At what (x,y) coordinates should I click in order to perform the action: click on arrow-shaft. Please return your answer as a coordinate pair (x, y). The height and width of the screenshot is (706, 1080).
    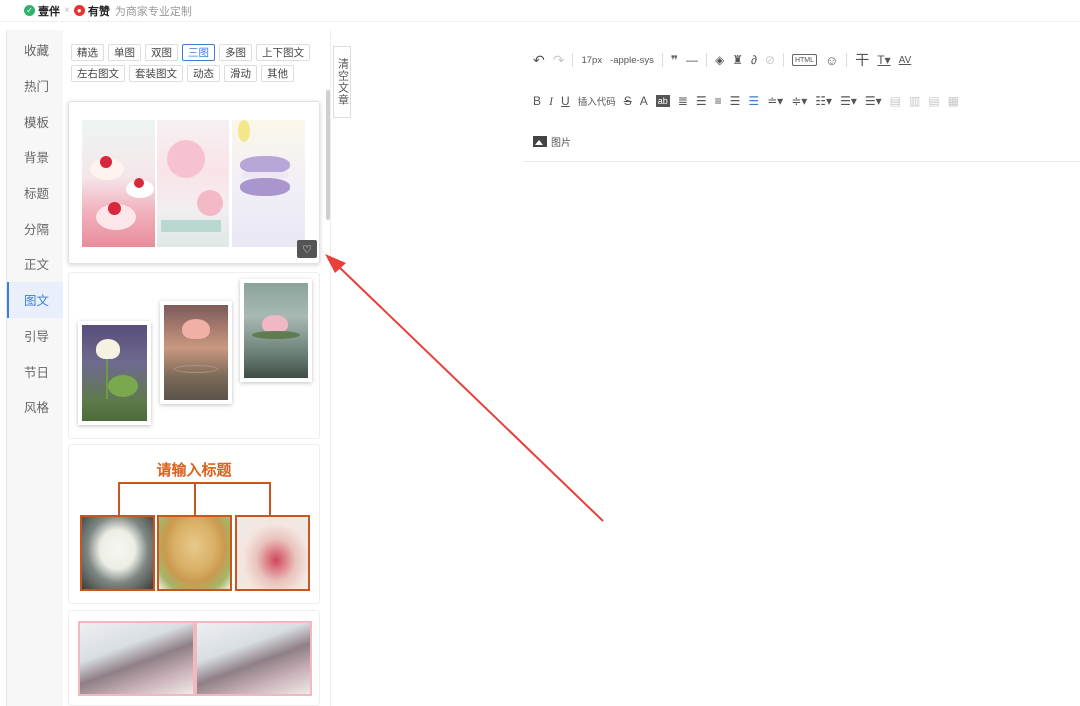
    Looking at the image, I should click on (470, 393).